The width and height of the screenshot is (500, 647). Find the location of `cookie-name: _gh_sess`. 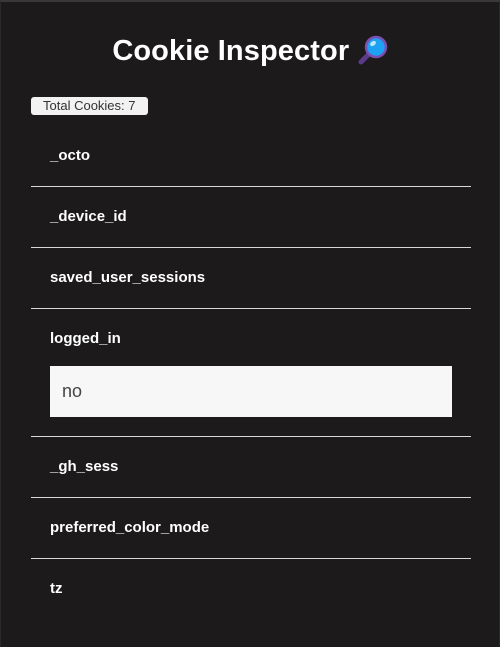

cookie-name: _gh_sess is located at coordinates (251, 467).